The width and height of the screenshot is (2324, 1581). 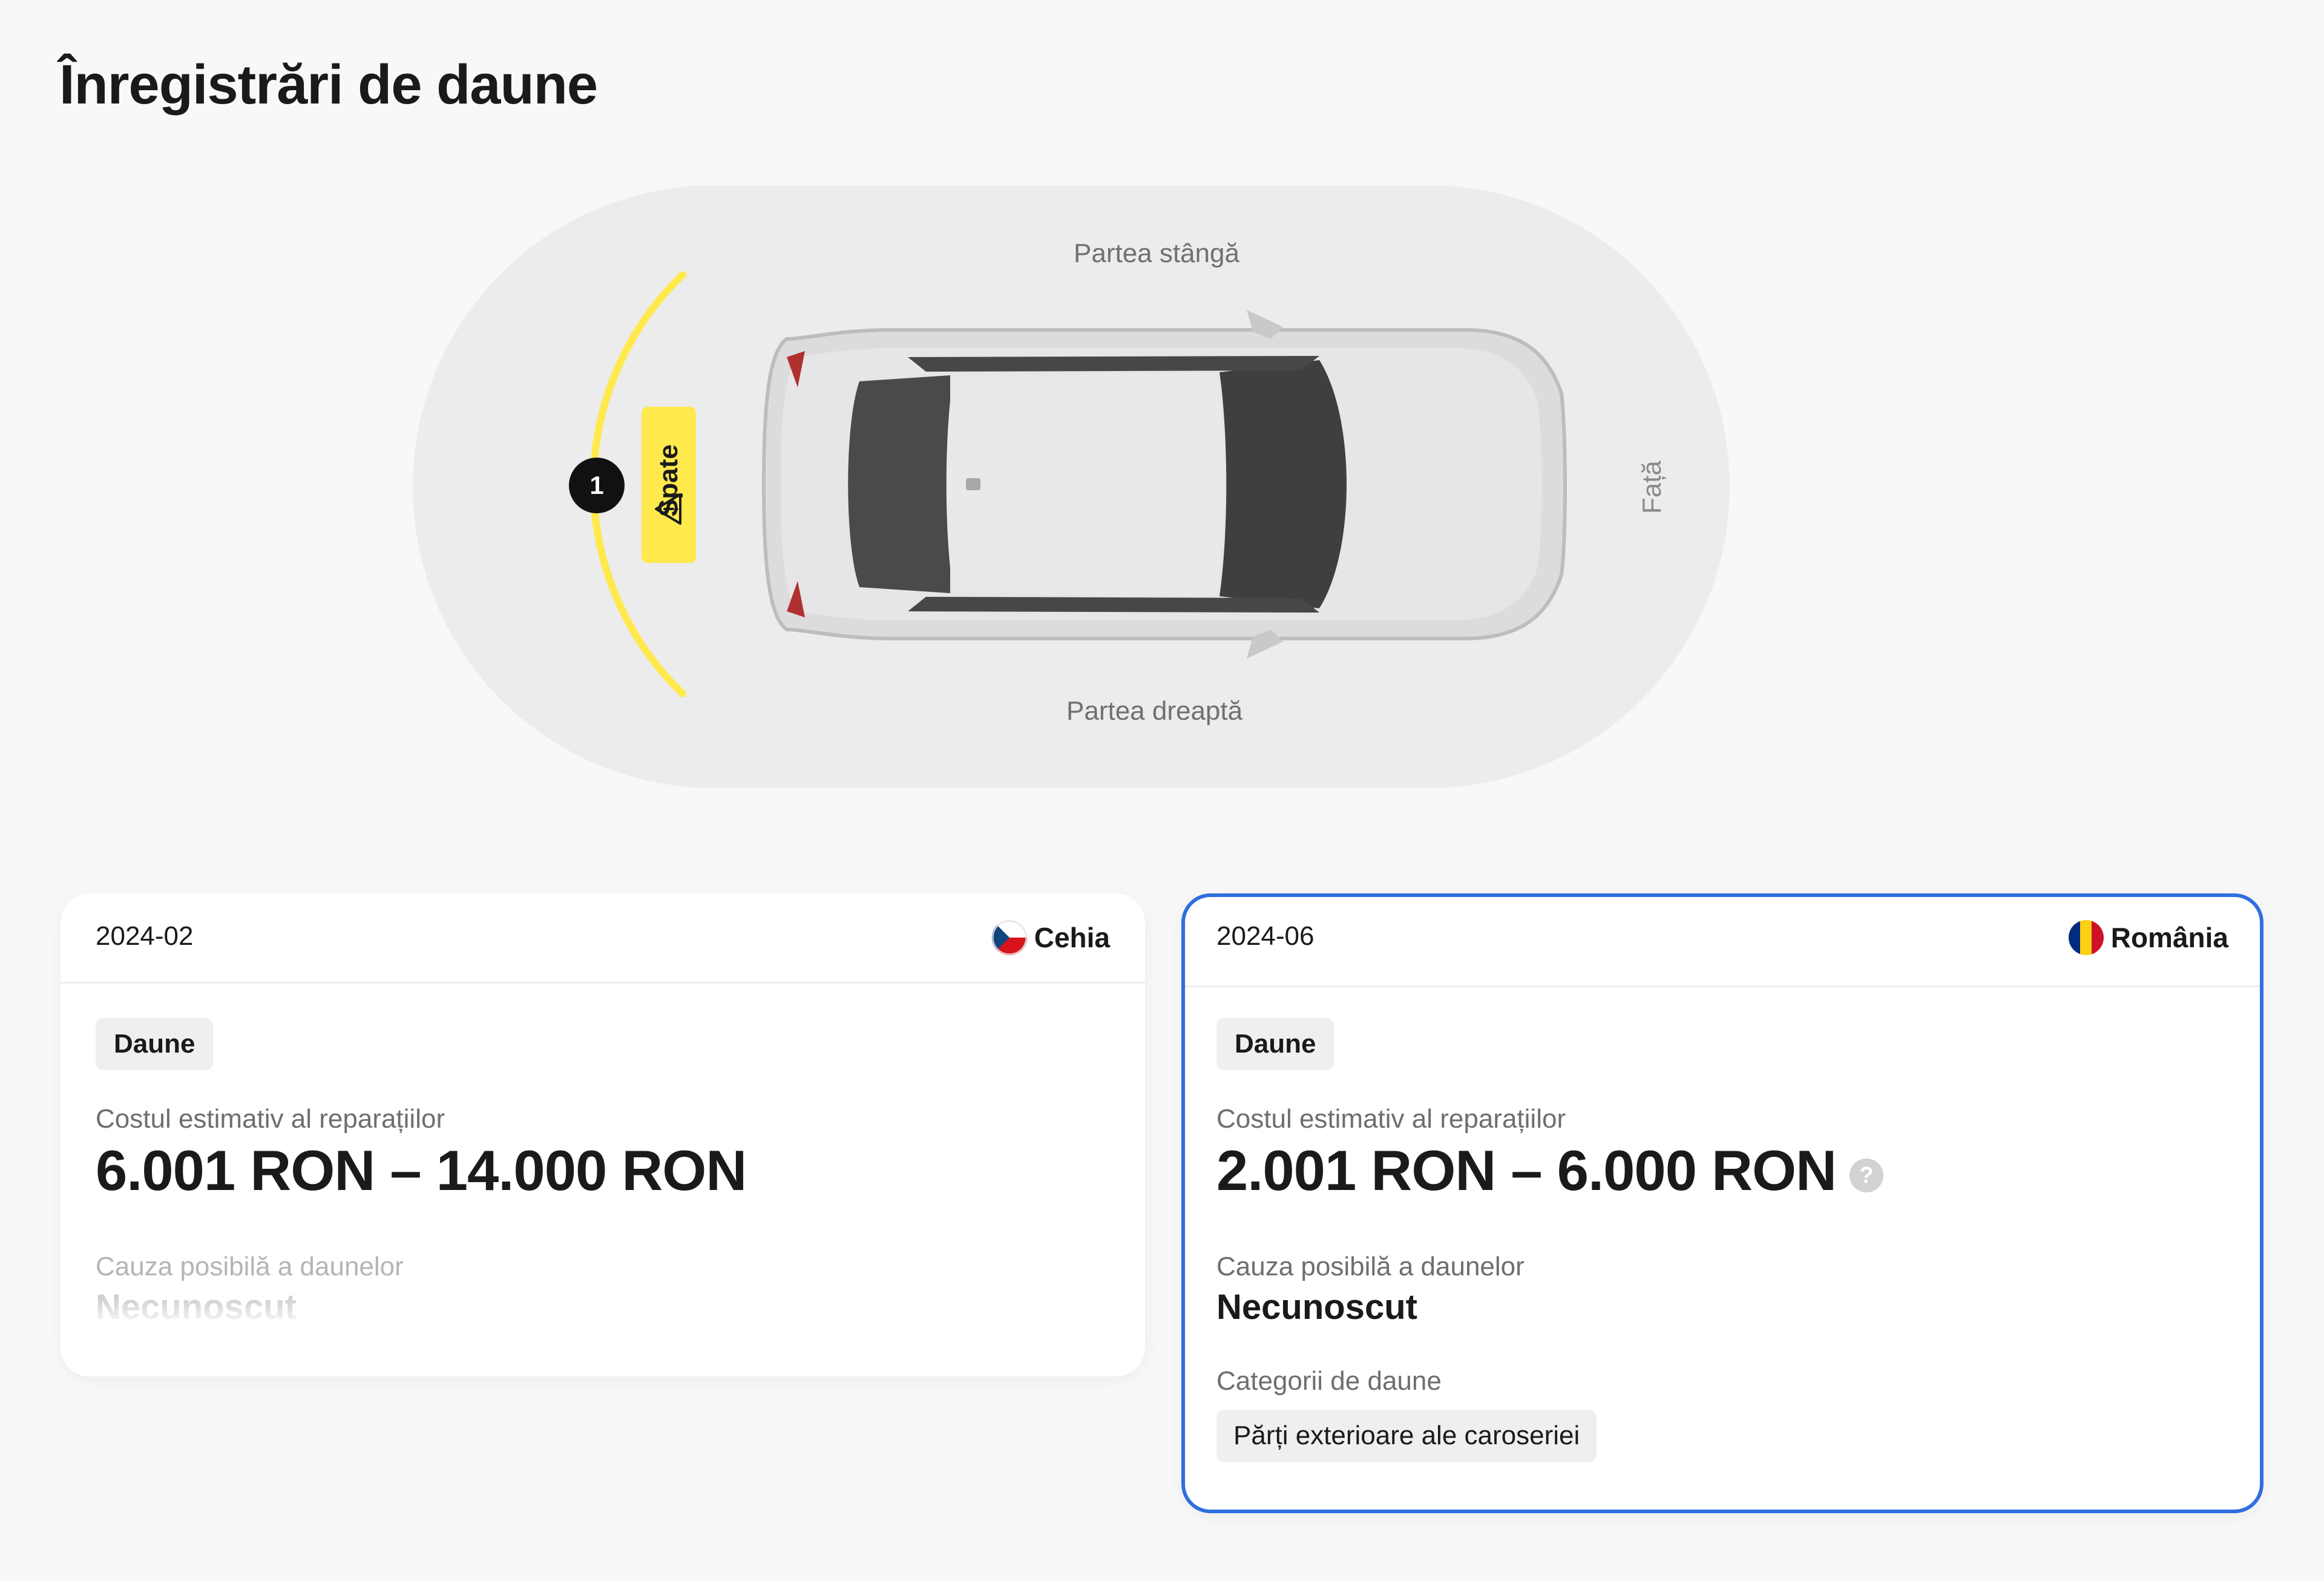 I want to click on czech-flag-icon, so click(x=1009, y=937).